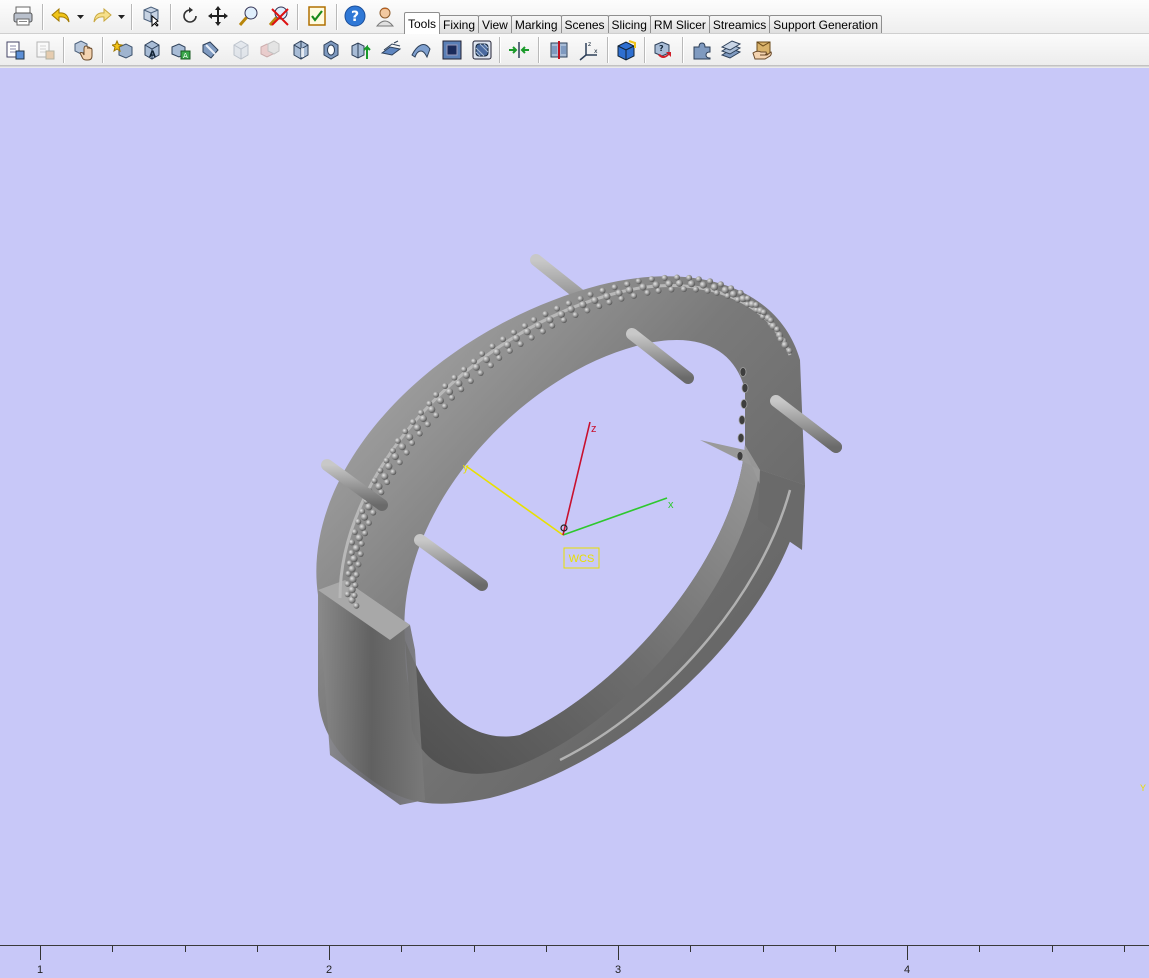 This screenshot has height=978, width=1149. Describe the element at coordinates (185, 56) in the screenshot. I see `svg-text: A` at that location.